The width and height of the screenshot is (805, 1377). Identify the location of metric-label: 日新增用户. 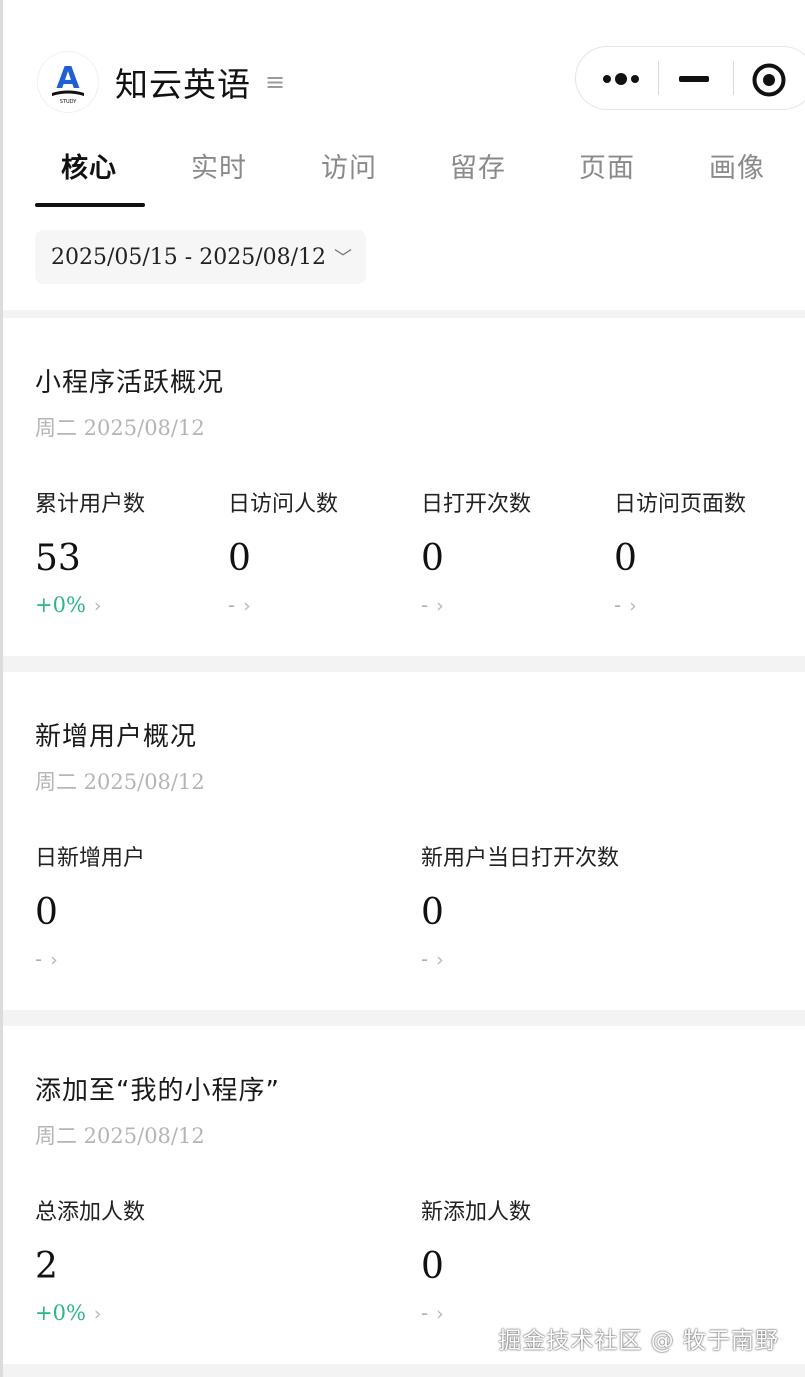
(90, 858).